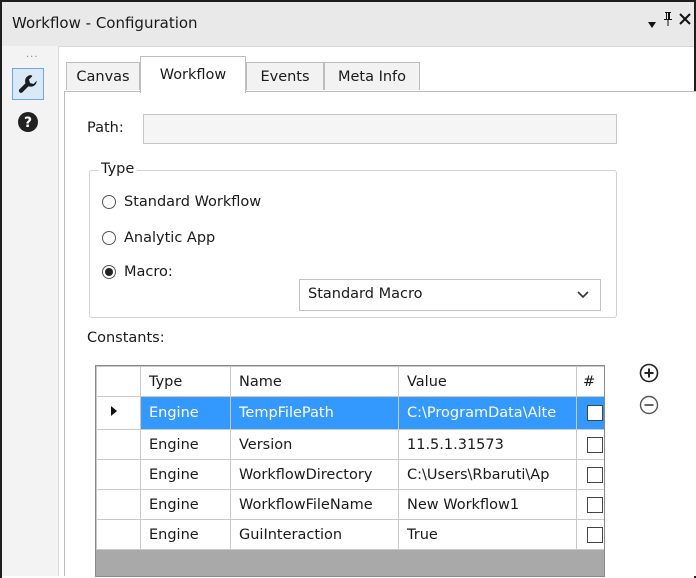 The height and width of the screenshot is (578, 696). Describe the element at coordinates (114, 411) in the screenshot. I see `row-pointer-icon` at that location.